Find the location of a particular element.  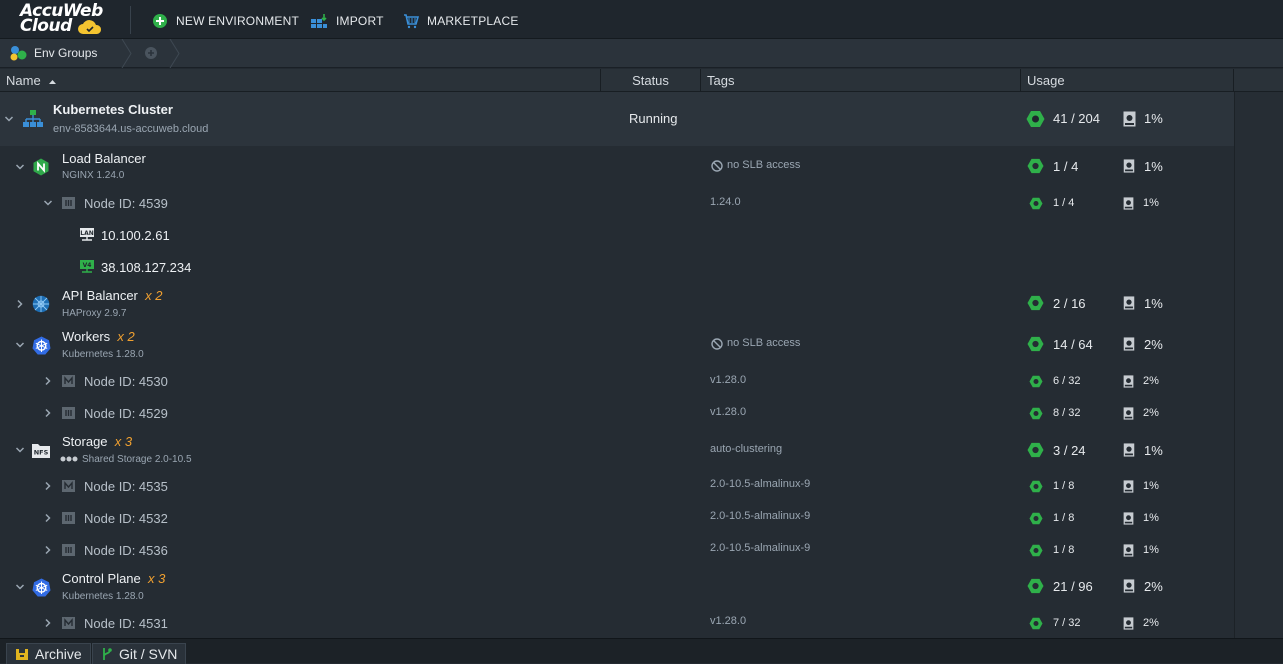

column-header-tags: Tags is located at coordinates (861, 80).